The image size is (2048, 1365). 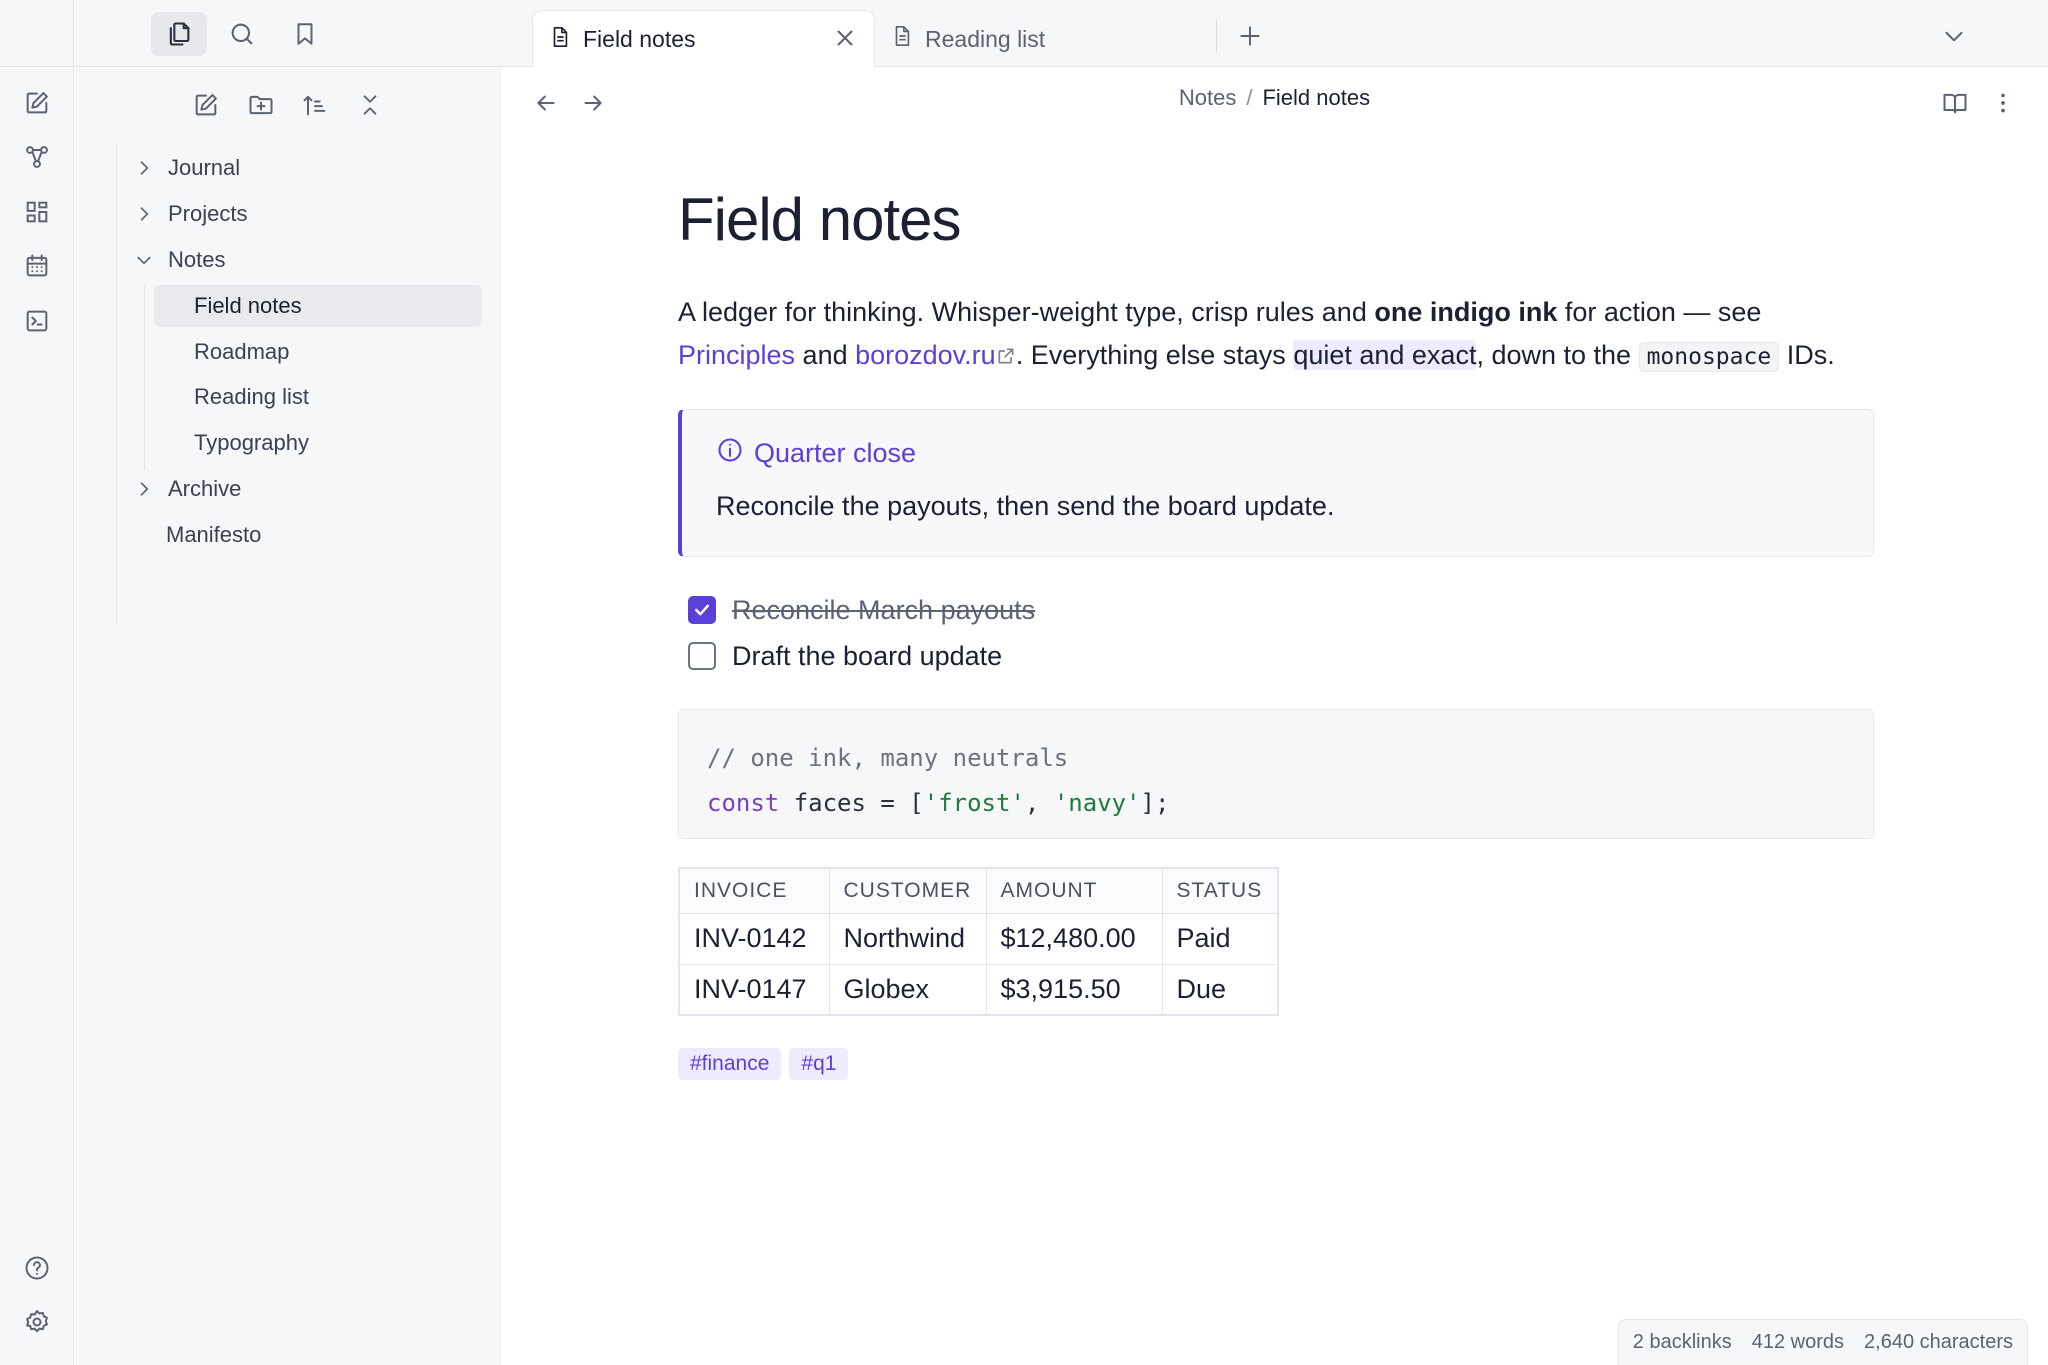 What do you see at coordinates (1557, 355) in the screenshot?
I see `text-run: , down to the` at bounding box center [1557, 355].